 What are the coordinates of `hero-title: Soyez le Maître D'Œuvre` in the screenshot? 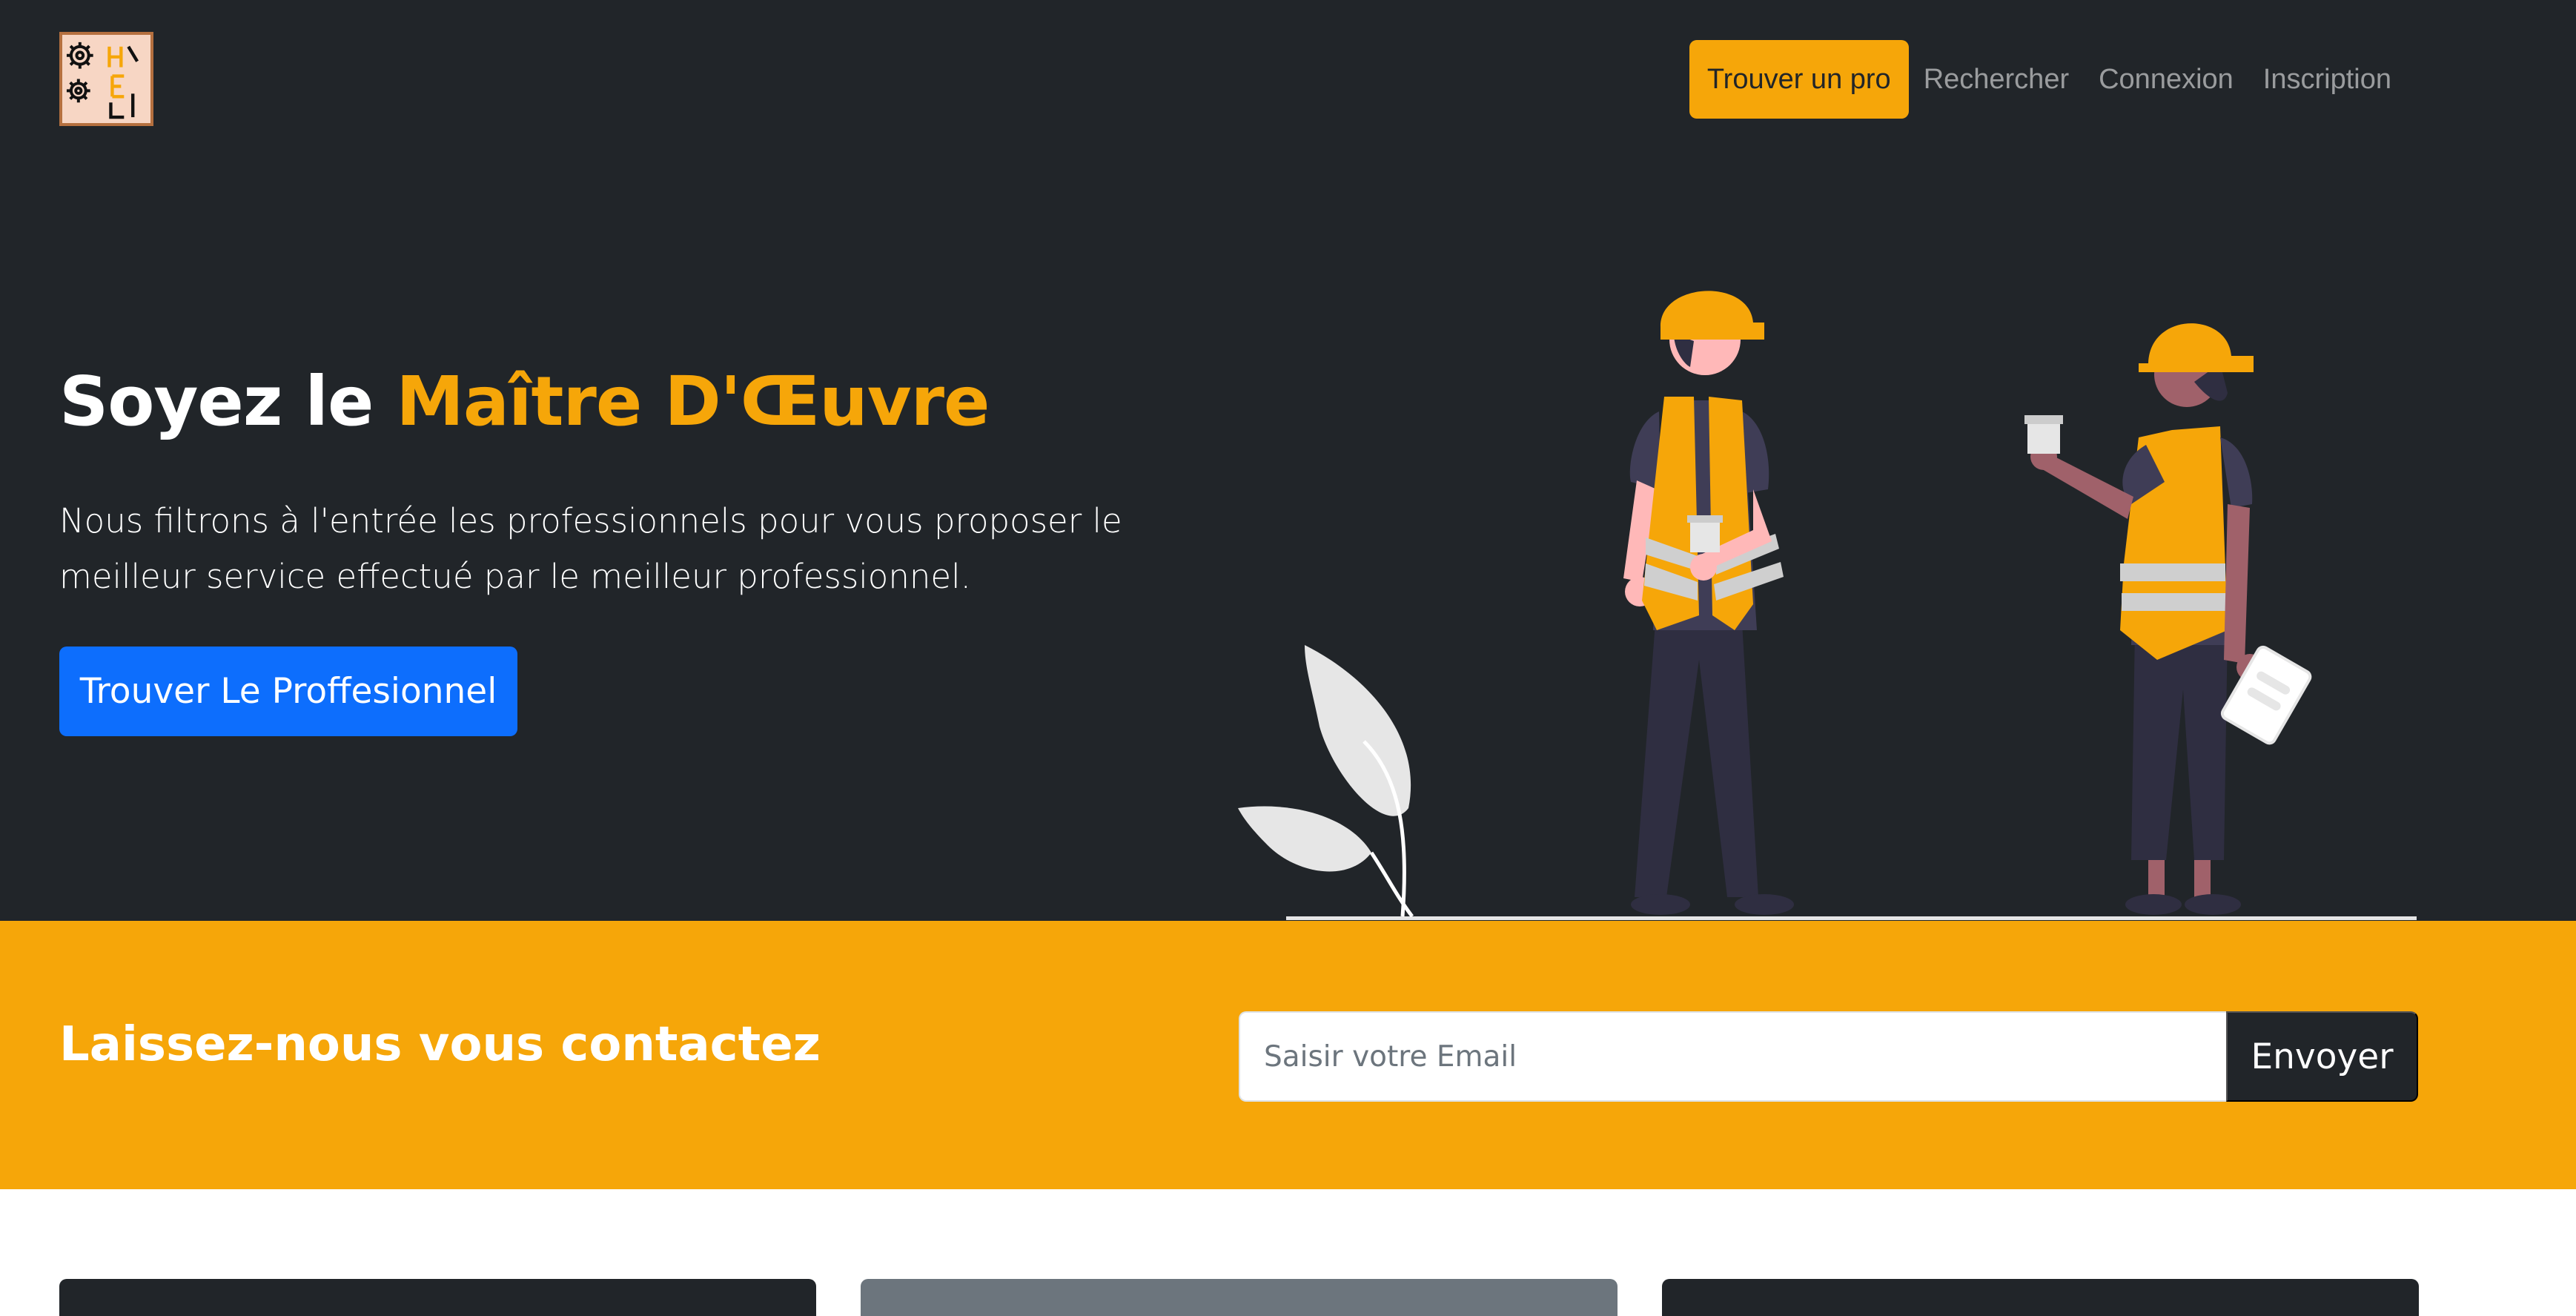 It's located at (524, 401).